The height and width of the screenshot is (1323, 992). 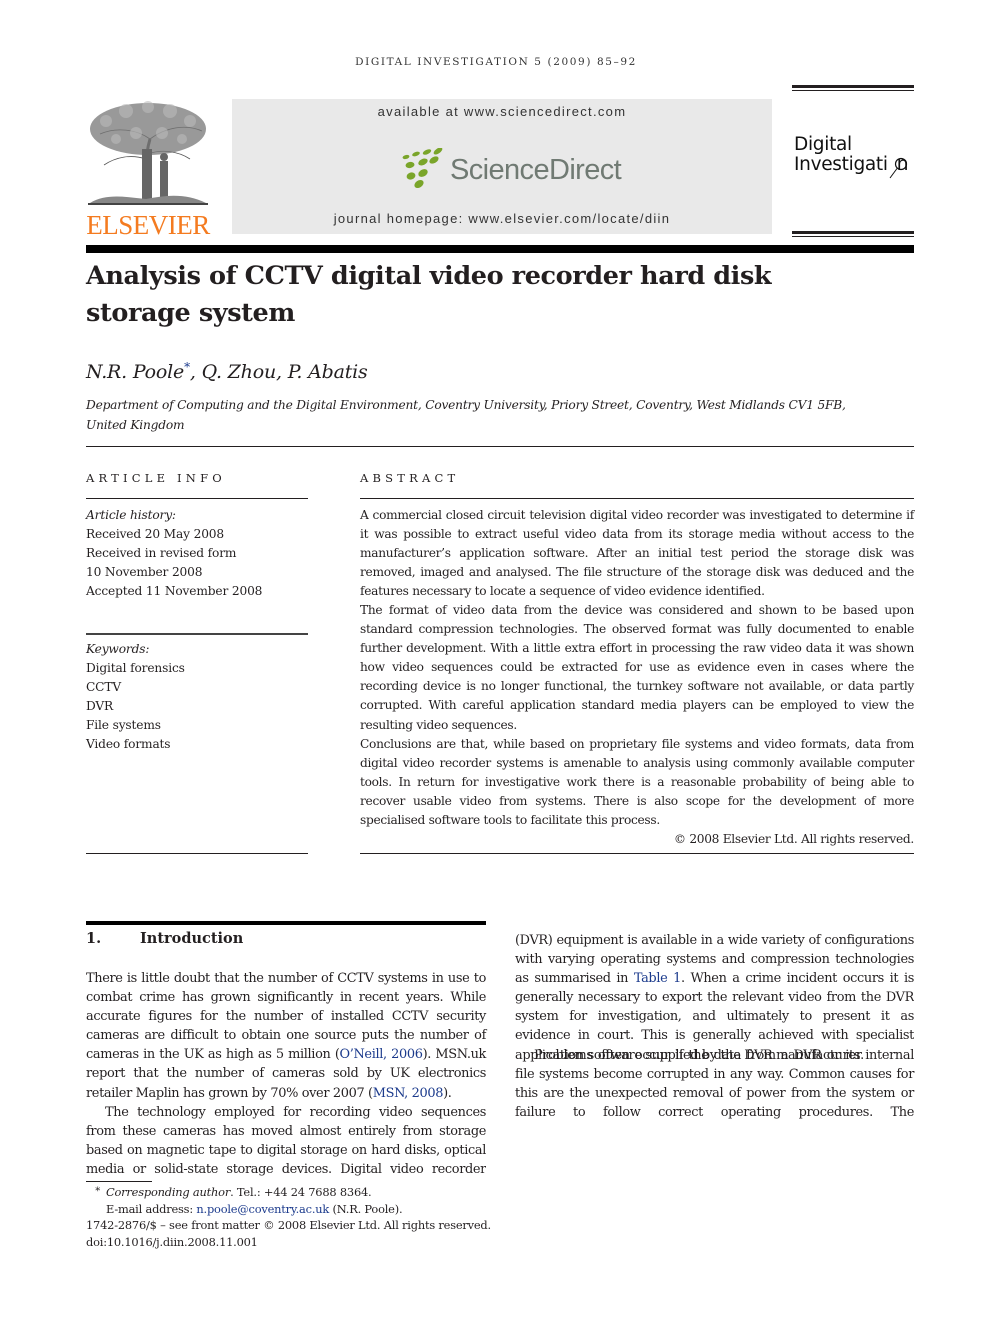 I want to click on journal-logo-rule-top, so click(x=853, y=88).